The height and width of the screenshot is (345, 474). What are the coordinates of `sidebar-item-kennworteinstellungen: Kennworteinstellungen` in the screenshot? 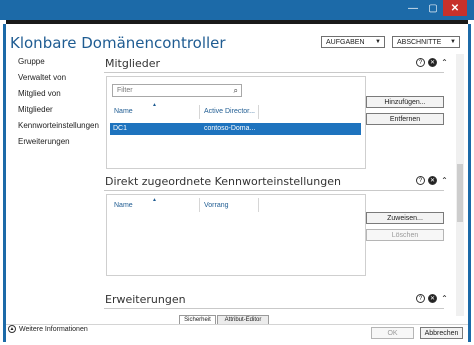 It's located at (58, 125).